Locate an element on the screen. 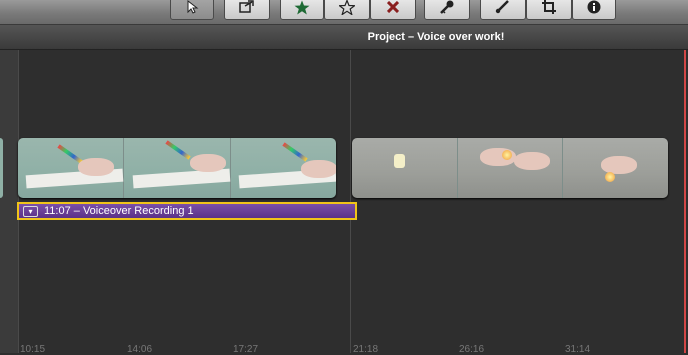  info-icon is located at coordinates (594, 7).